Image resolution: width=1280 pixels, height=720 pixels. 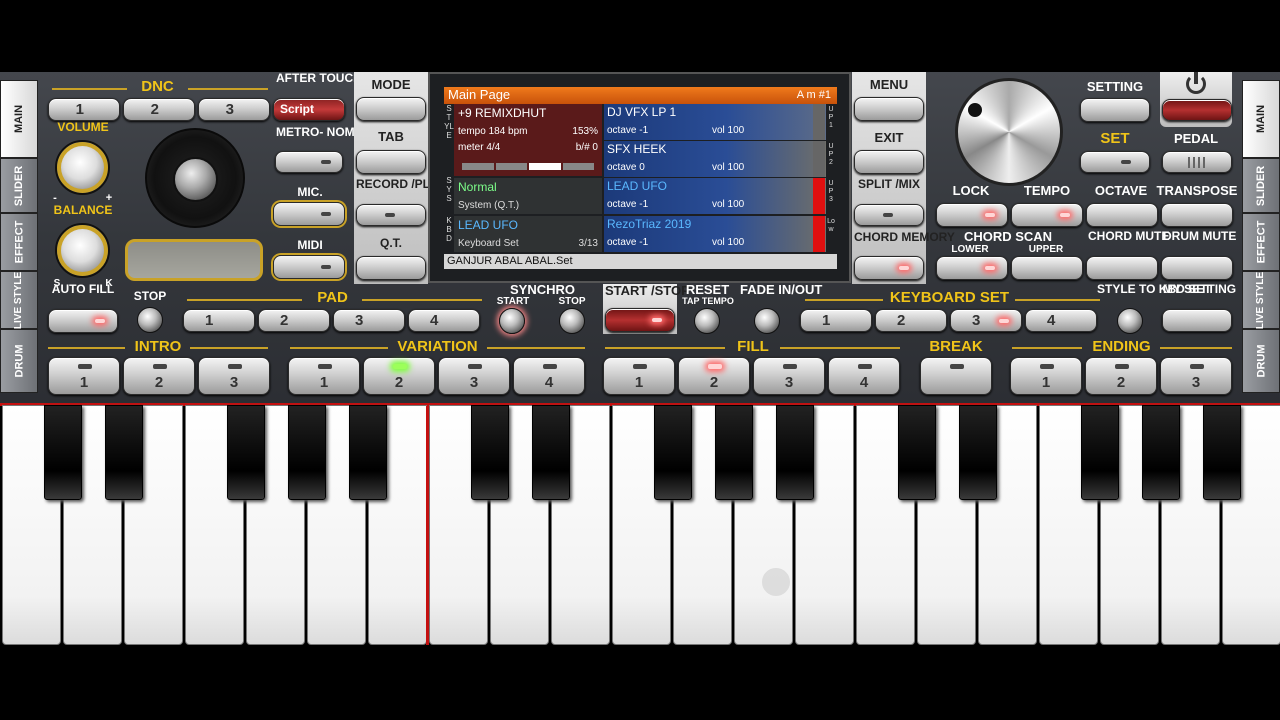 I want to click on split-point-marker, so click(x=427, y=525).